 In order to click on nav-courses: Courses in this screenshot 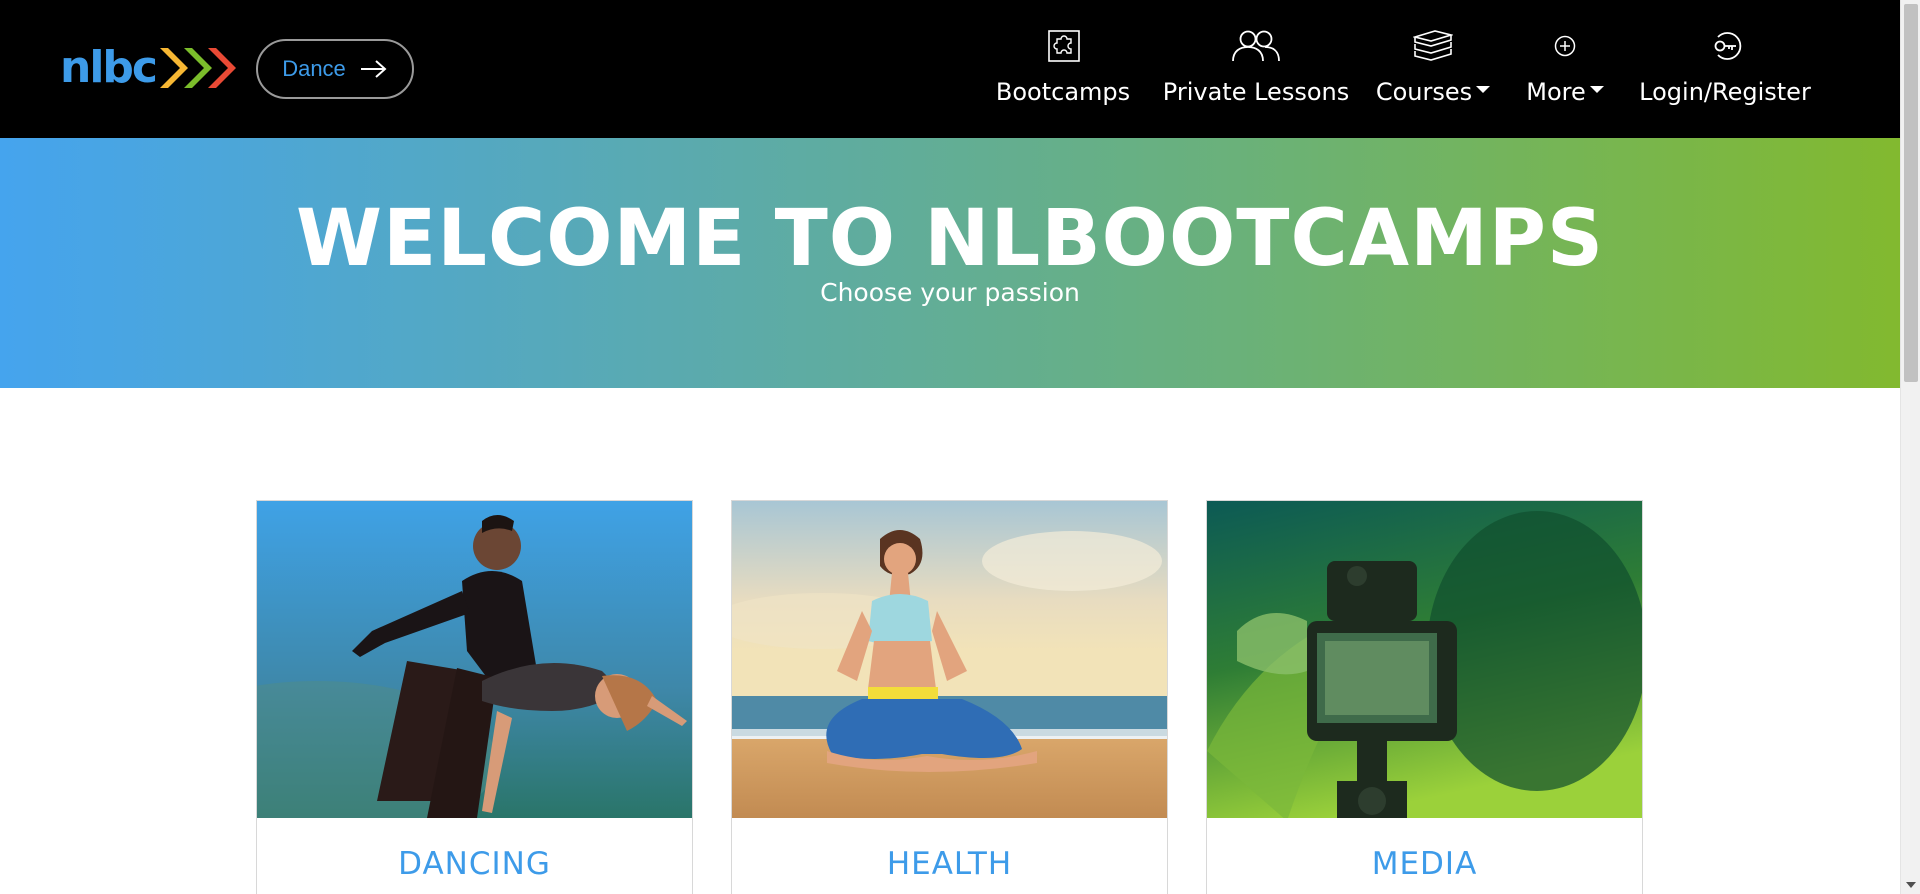, I will do `click(1433, 69)`.